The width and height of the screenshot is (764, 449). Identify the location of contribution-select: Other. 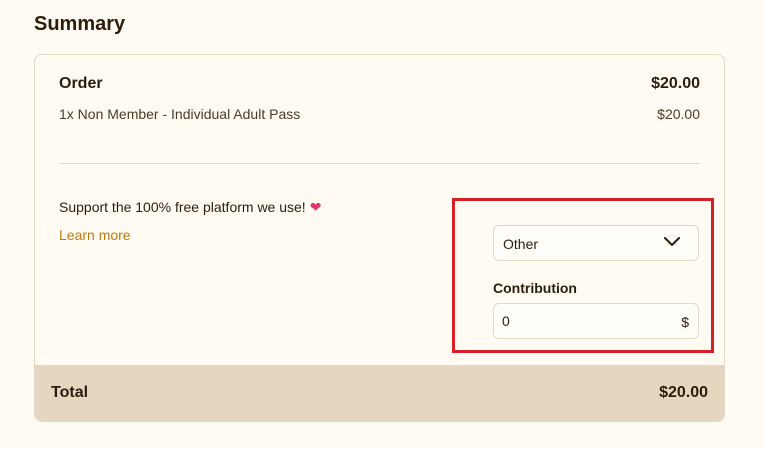
(596, 243).